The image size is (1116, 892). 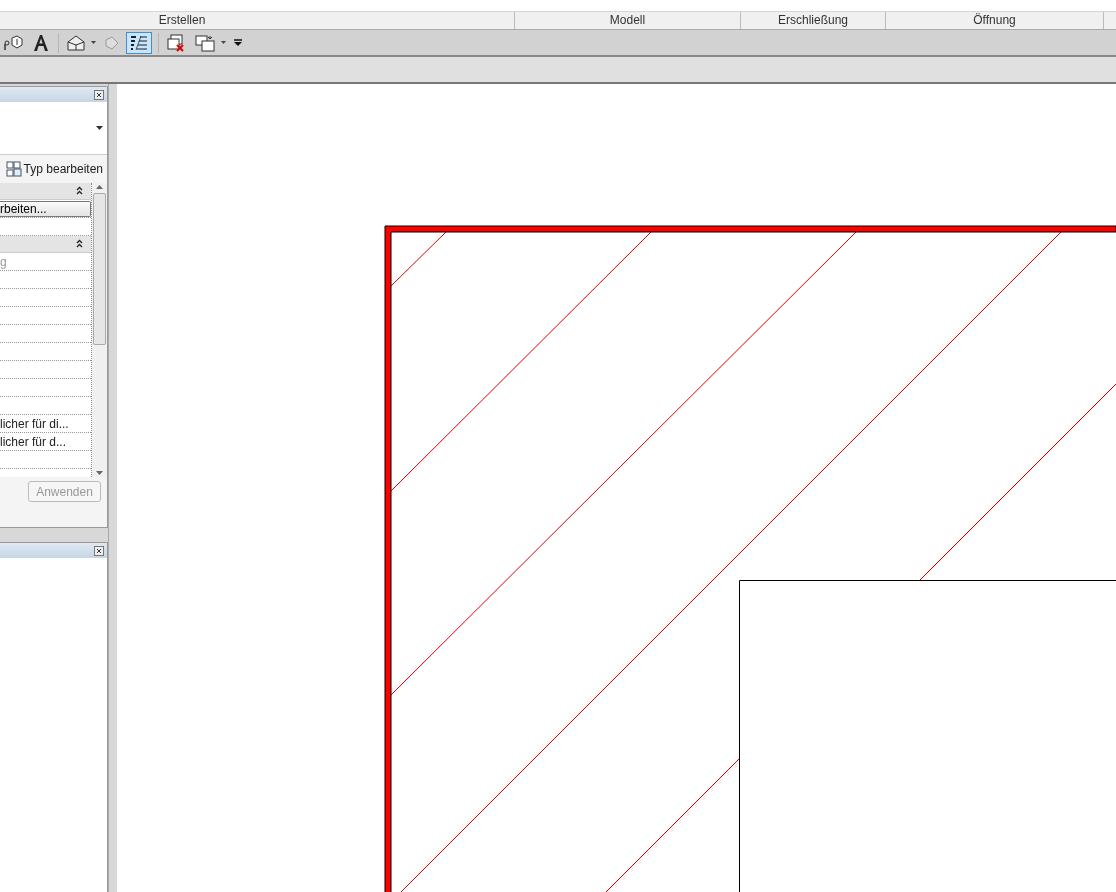 I want to click on scroll-down-icon, so click(x=99, y=473).